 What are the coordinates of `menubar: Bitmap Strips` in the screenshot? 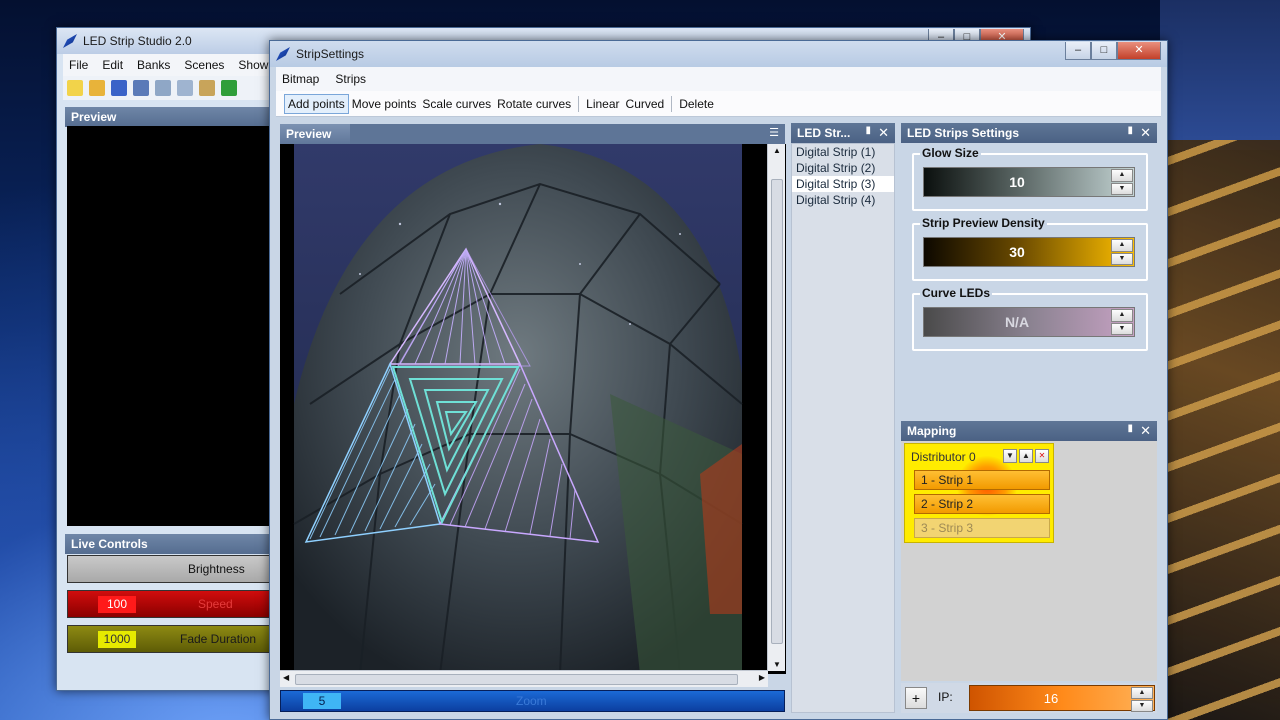 It's located at (718, 79).